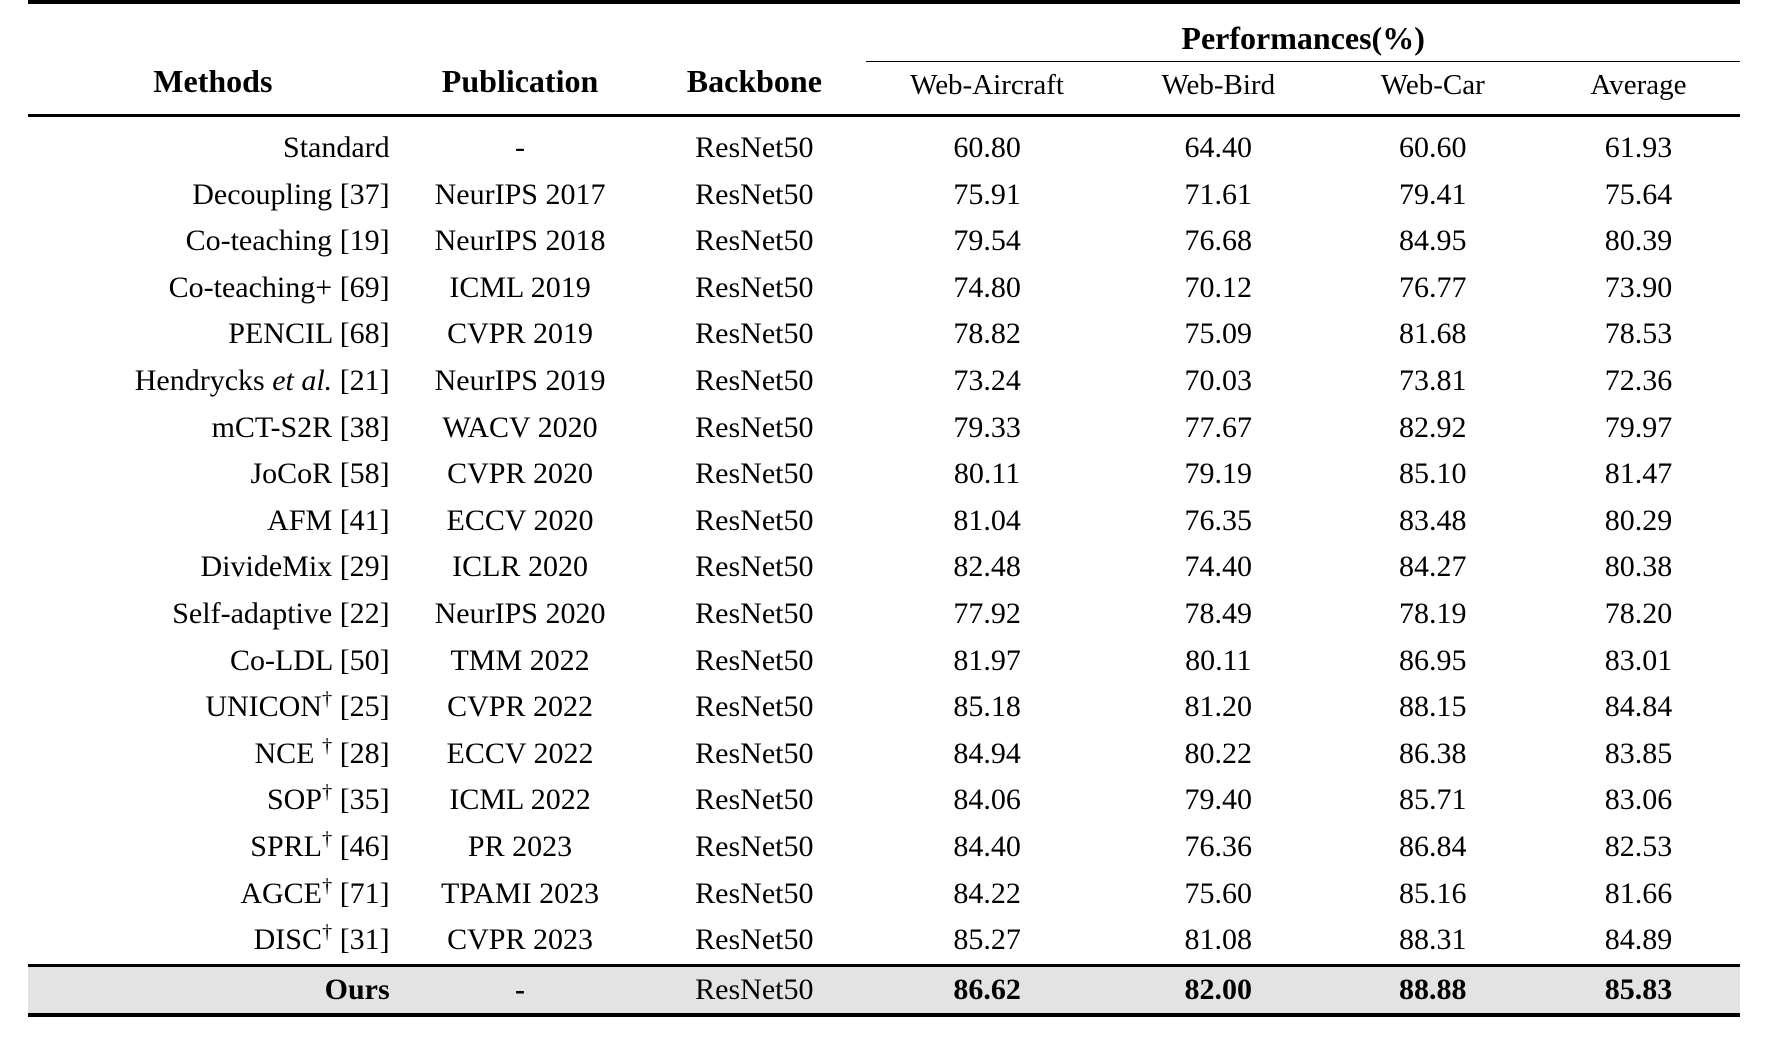 The image size is (1768, 1062). What do you see at coordinates (1638, 990) in the screenshot?
I see `cell-average: 85.83` at bounding box center [1638, 990].